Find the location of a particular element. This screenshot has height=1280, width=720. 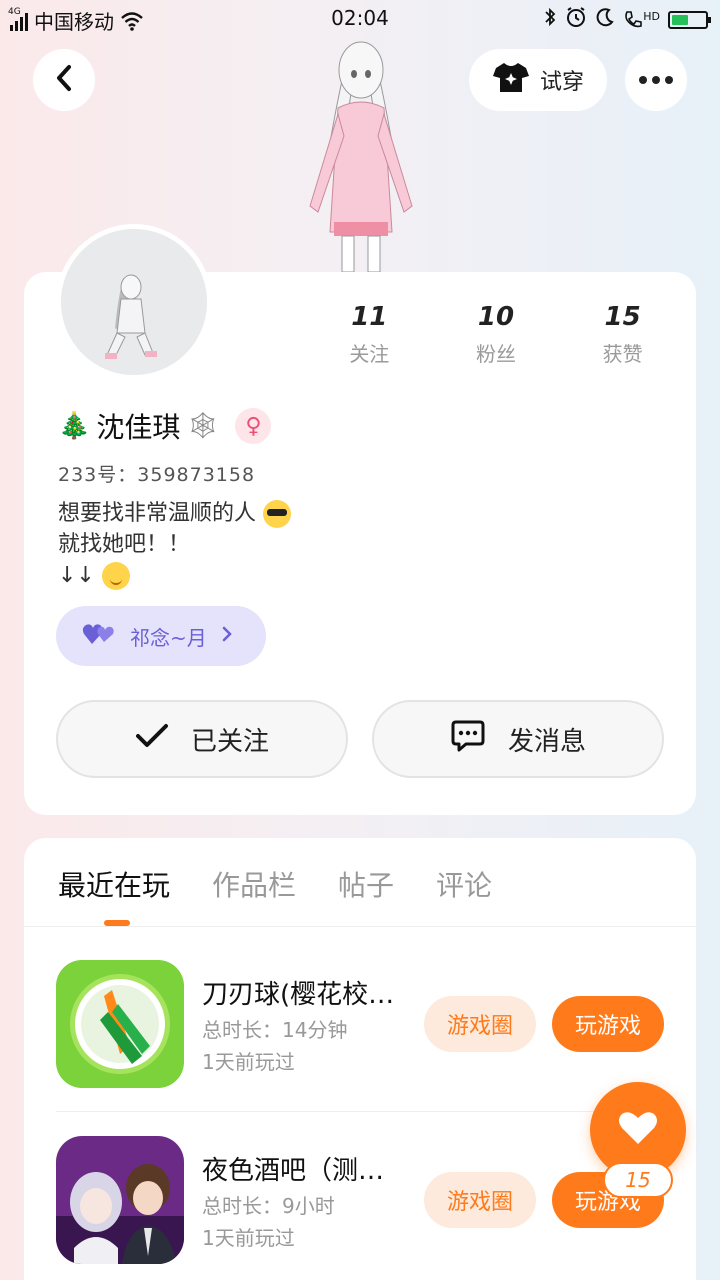

hd-label: HD is located at coordinates (651, 16).